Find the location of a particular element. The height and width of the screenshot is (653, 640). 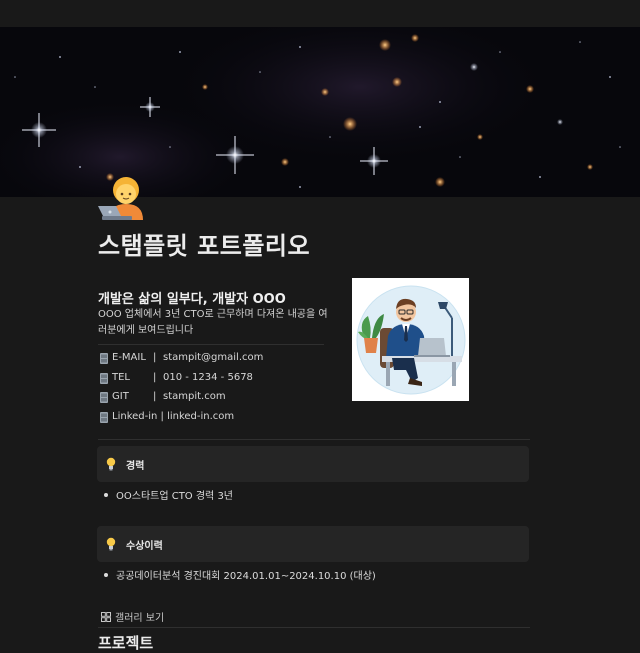

contact-value: 010 - 1234 - 5678 is located at coordinates (208, 377).